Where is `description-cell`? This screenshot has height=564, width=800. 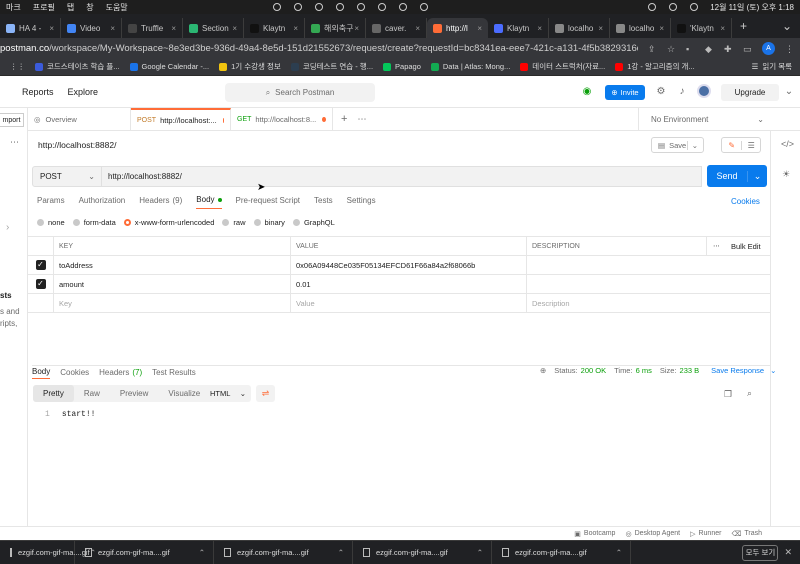
description-cell is located at coordinates (616, 265).